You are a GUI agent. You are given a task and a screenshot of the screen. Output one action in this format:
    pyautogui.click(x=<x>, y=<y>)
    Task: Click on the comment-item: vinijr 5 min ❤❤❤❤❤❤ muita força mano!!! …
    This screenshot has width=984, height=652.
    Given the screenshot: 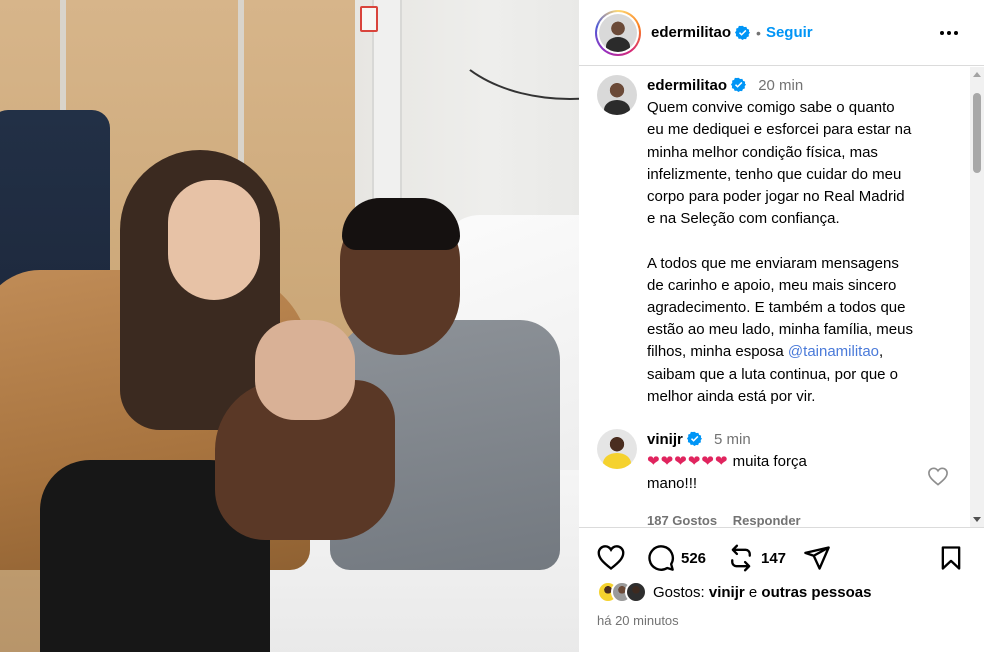 What is the action you would take?
    pyautogui.click(x=772, y=478)
    